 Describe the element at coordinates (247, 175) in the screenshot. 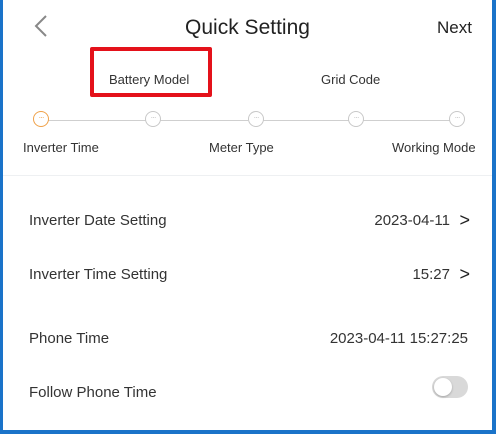

I see `divider` at that location.